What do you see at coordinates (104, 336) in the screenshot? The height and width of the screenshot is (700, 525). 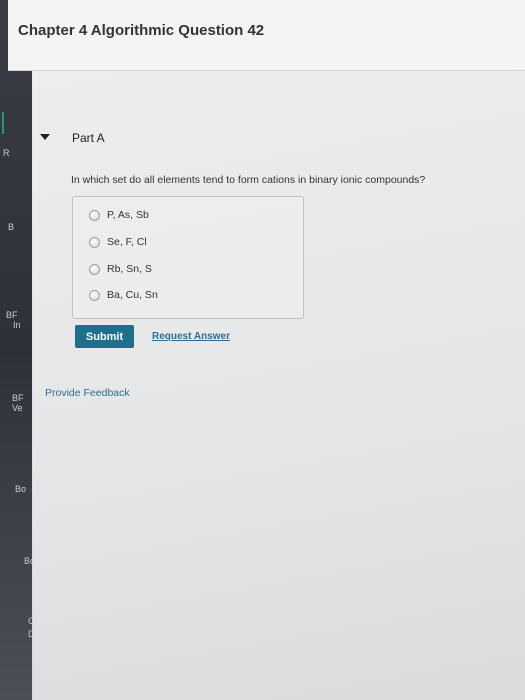 I see `submit-button: Submit` at bounding box center [104, 336].